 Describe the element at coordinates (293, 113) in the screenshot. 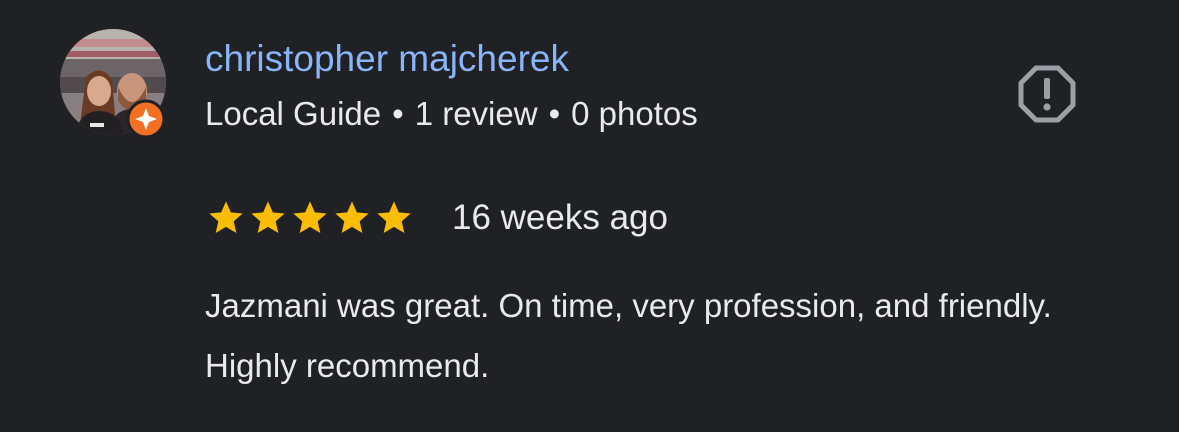

I see `local-guide-label: Local Guide` at that location.